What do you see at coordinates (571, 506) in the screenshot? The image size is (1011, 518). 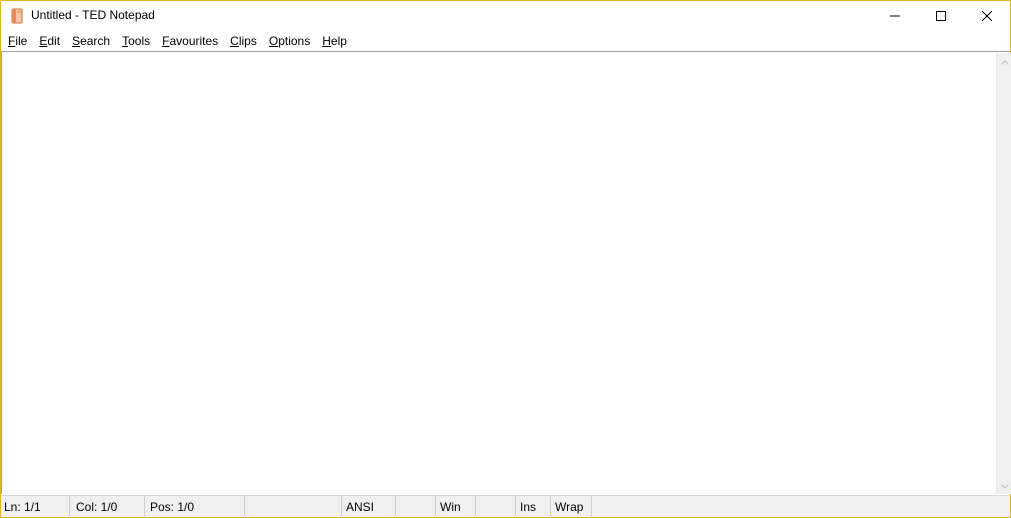 I see `status-word-wrap: Wrap` at bounding box center [571, 506].